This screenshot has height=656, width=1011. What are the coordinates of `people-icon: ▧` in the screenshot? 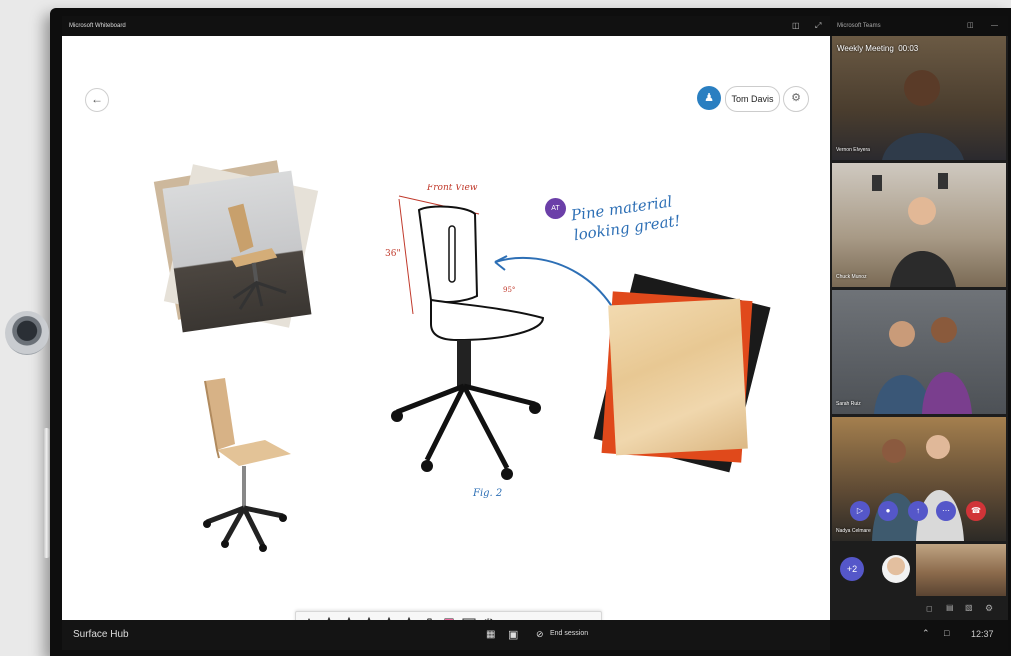 It's located at (969, 607).